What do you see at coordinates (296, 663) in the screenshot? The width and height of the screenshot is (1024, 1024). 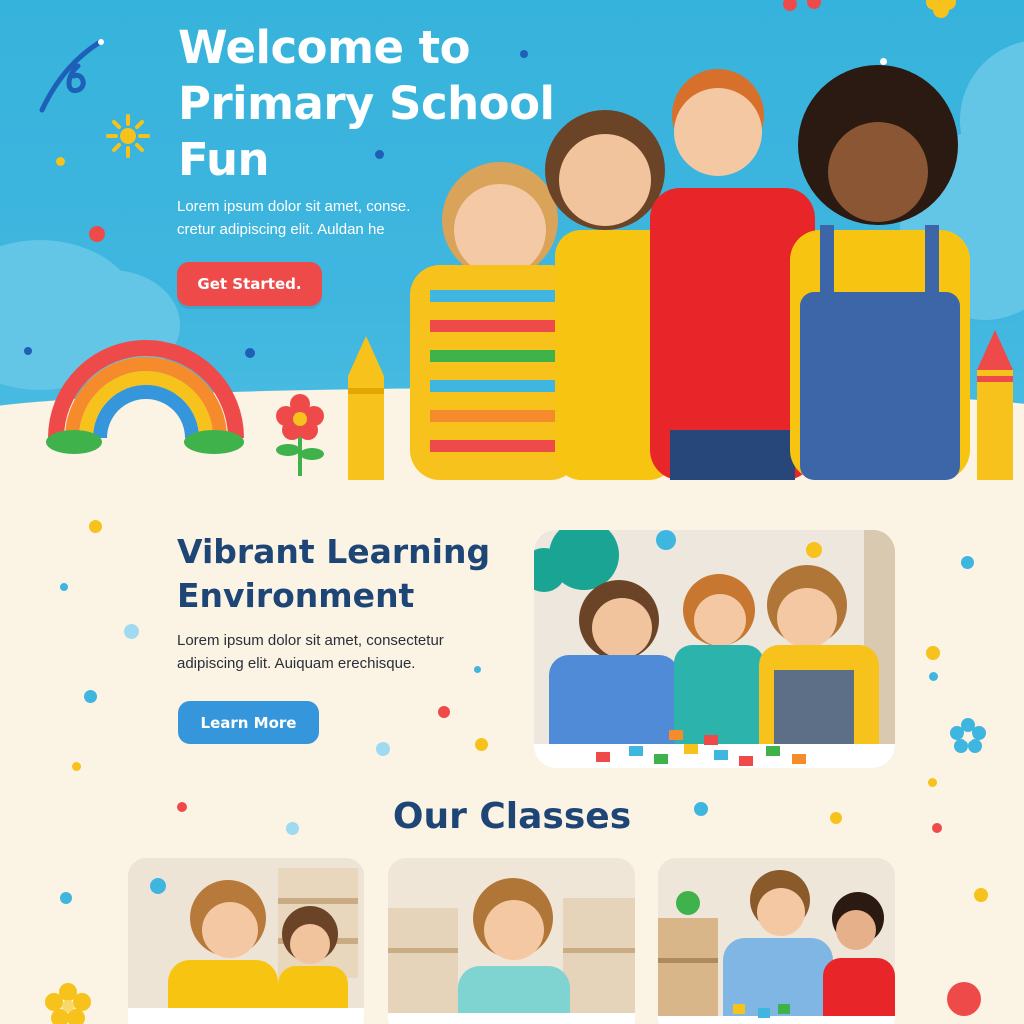 I see `environment-description-line: adipiscing elit. Auiquam erechisque.` at bounding box center [296, 663].